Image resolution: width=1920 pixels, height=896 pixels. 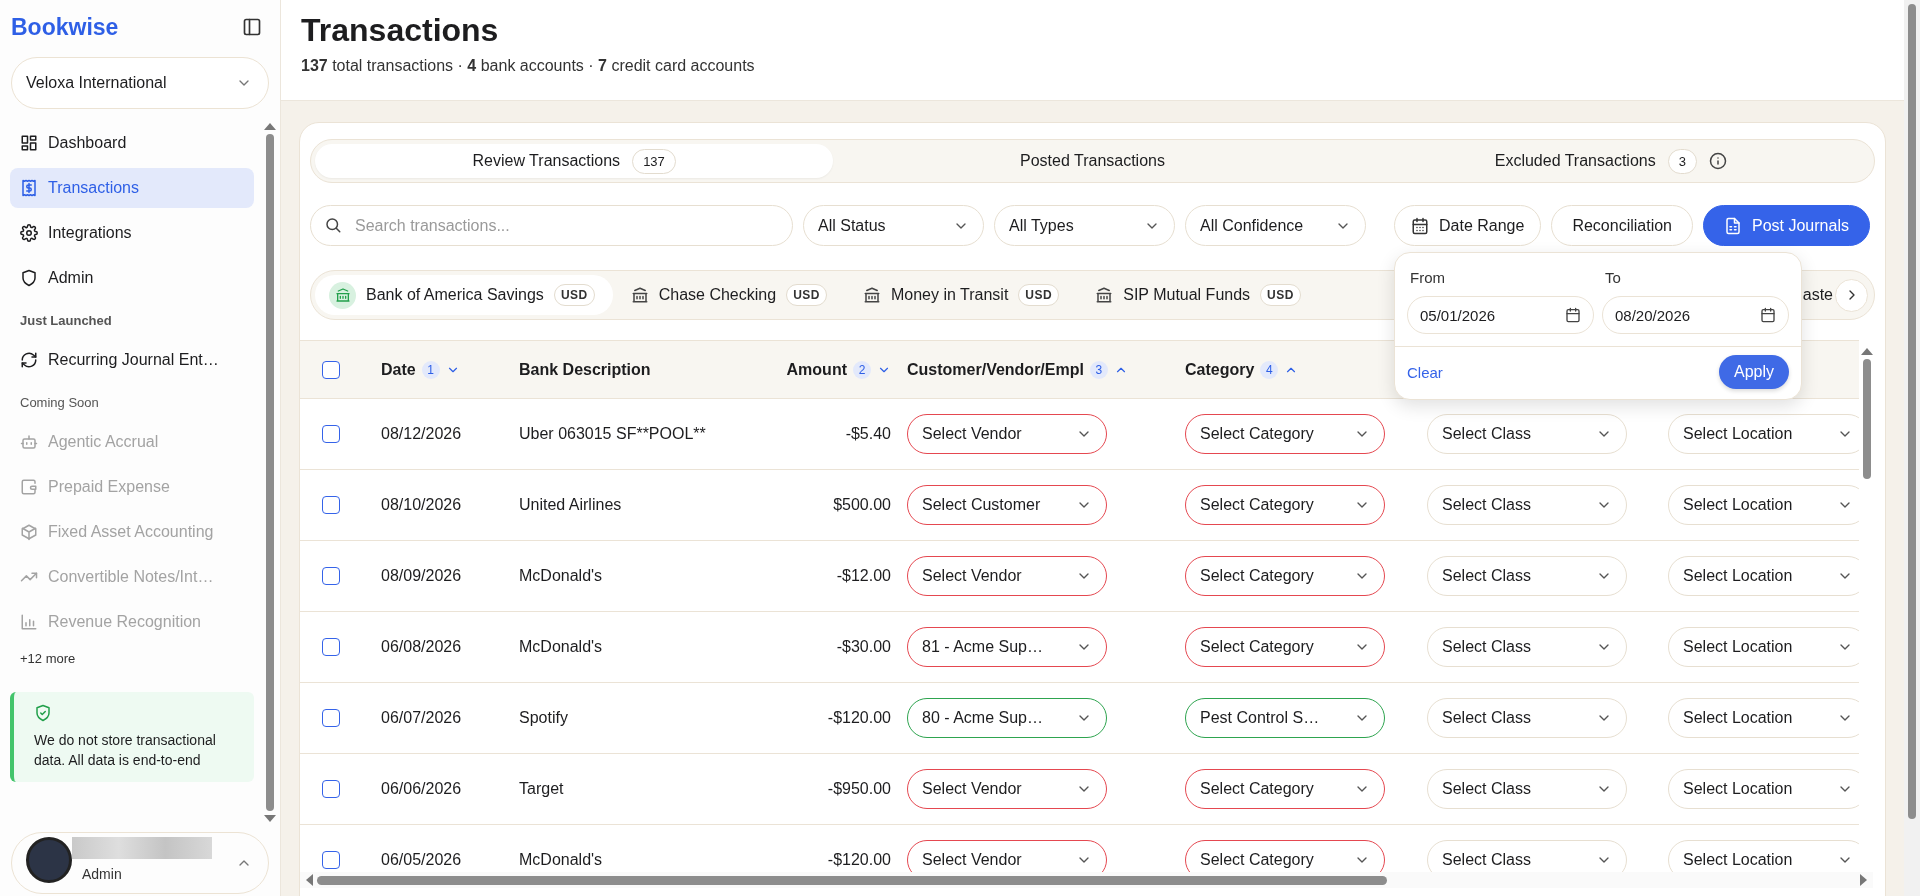 What do you see at coordinates (132, 188) in the screenshot?
I see `nav-item: Transactions` at bounding box center [132, 188].